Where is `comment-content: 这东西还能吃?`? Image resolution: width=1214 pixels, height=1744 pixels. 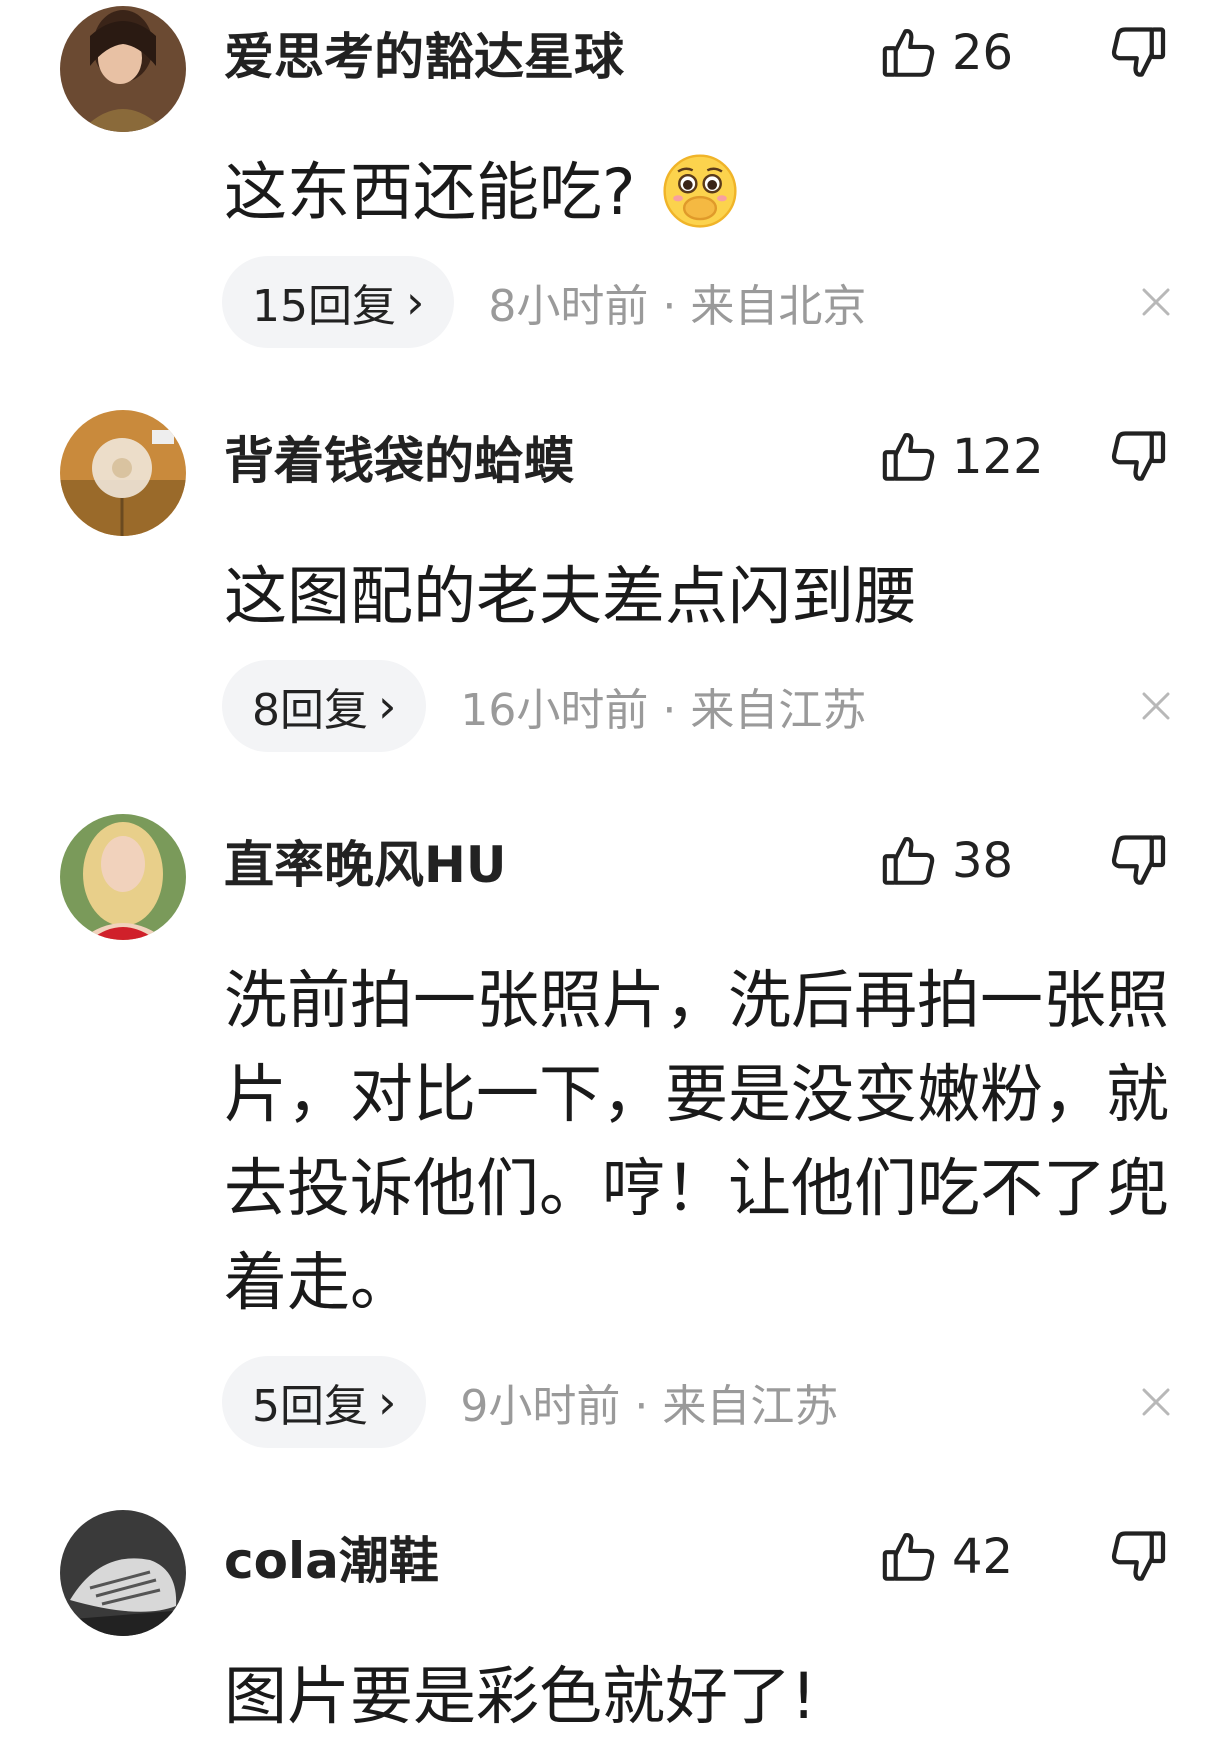 comment-content: 这东西还能吃? is located at coordinates (704, 193).